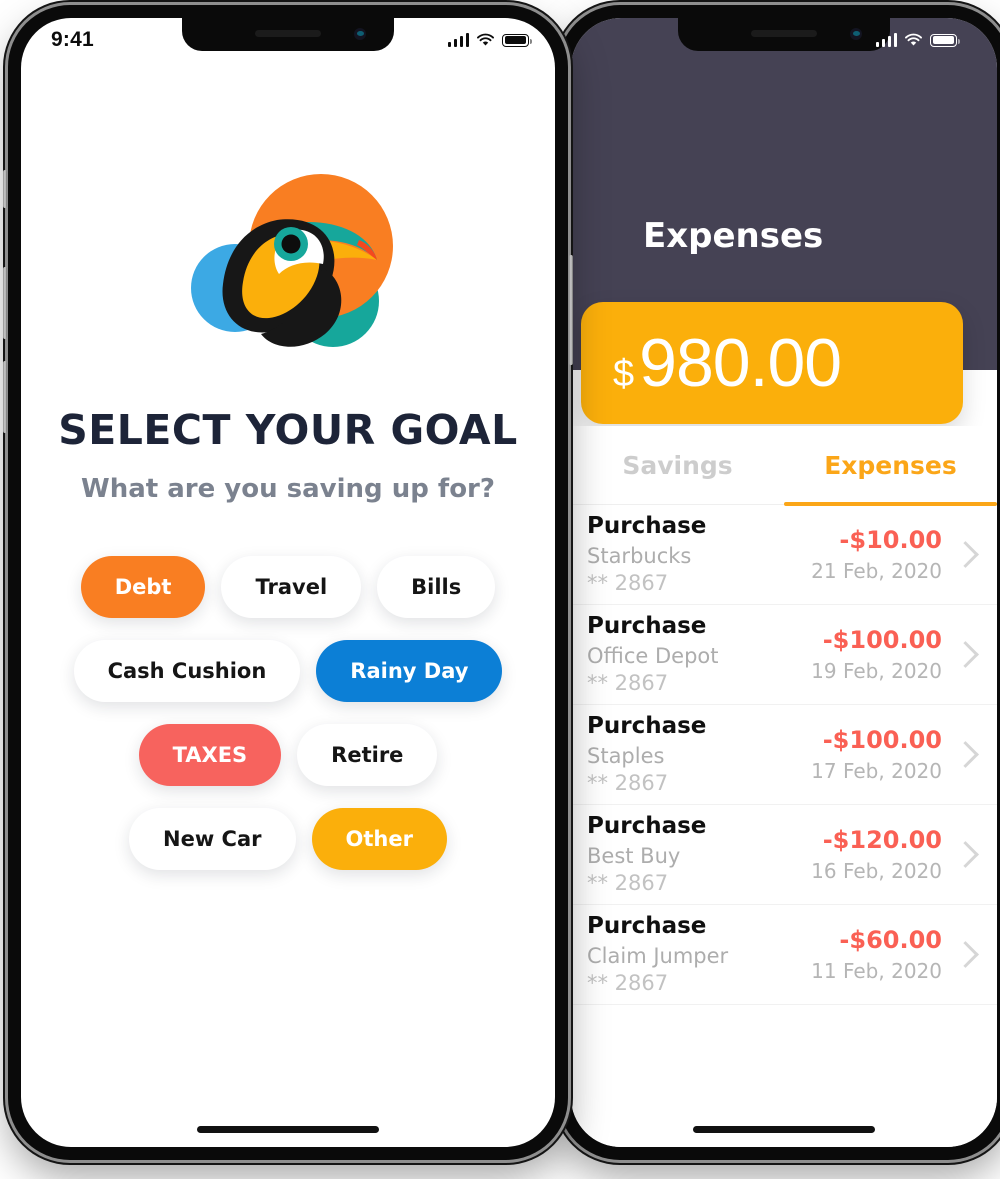  I want to click on goal-chip-cash-cushion: Cash Cushion, so click(187, 671).